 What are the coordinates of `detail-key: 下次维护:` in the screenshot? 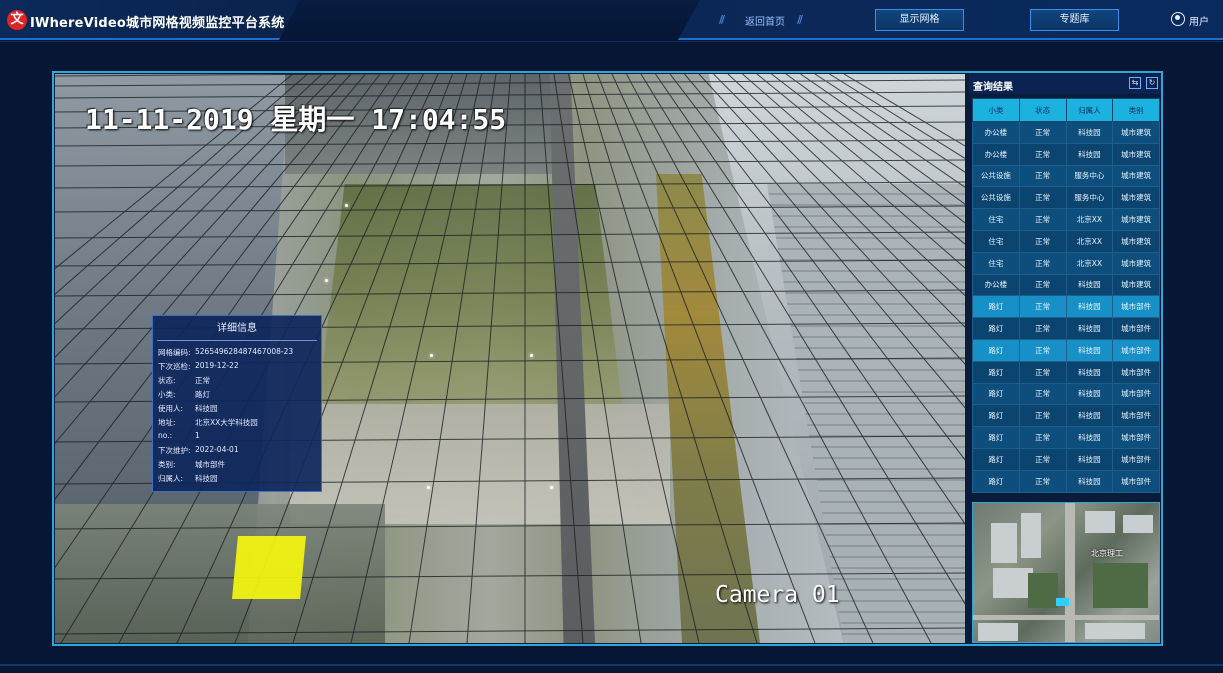 It's located at (174, 450).